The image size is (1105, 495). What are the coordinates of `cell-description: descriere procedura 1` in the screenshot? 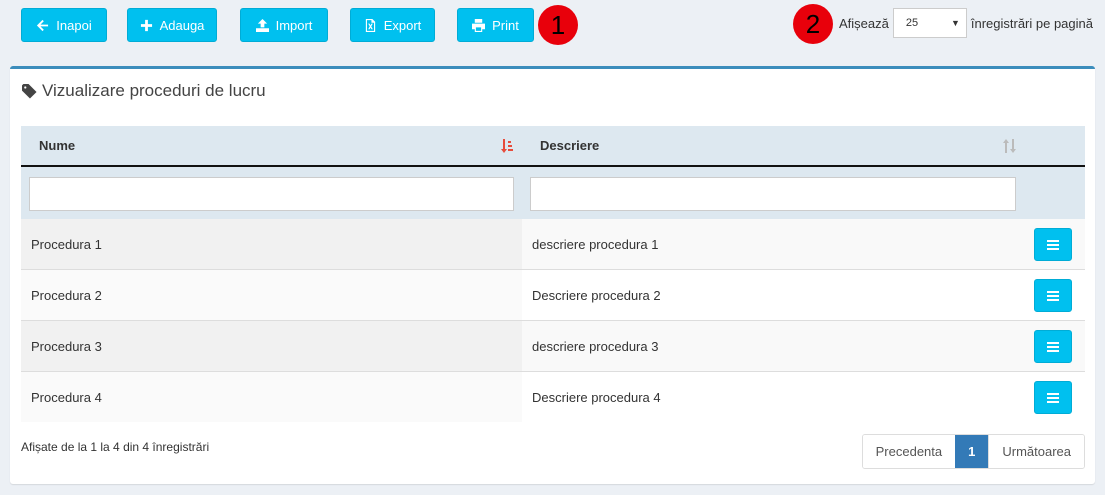 It's located at (595, 244).